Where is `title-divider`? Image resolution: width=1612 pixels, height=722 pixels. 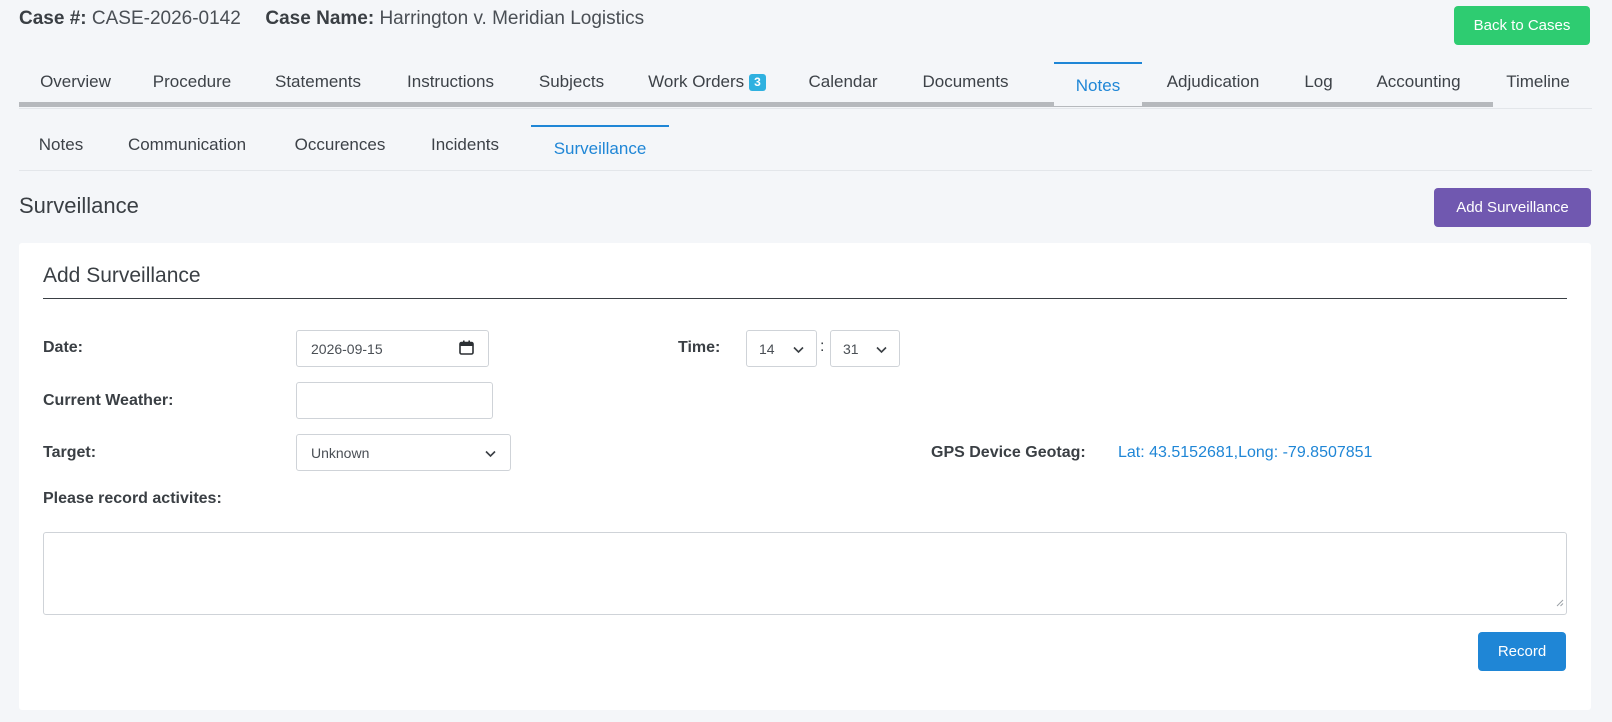 title-divider is located at coordinates (805, 298).